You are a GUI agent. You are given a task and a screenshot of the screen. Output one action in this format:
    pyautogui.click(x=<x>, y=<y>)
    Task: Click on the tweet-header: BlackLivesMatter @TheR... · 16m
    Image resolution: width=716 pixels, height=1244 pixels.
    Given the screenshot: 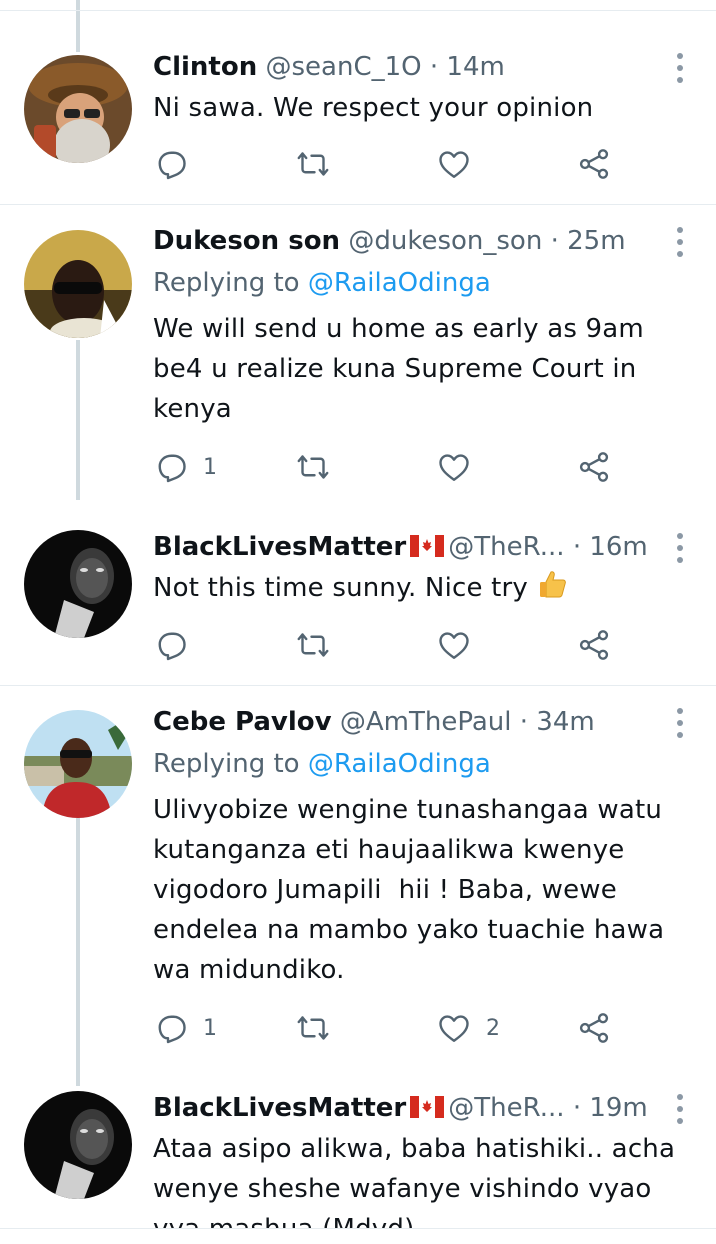 What is the action you would take?
    pyautogui.click(x=404, y=547)
    